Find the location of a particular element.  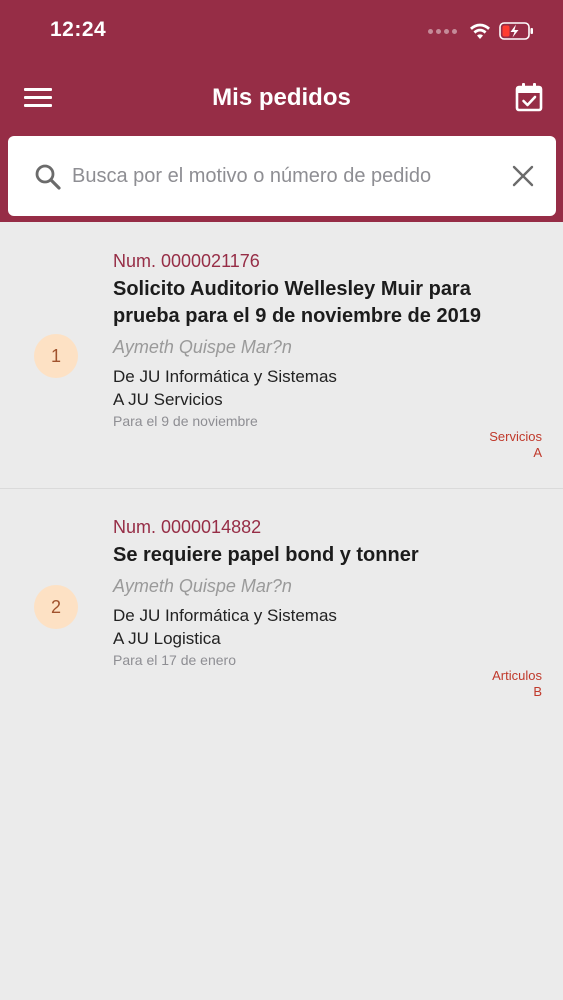

search-icon is located at coordinates (48, 177).